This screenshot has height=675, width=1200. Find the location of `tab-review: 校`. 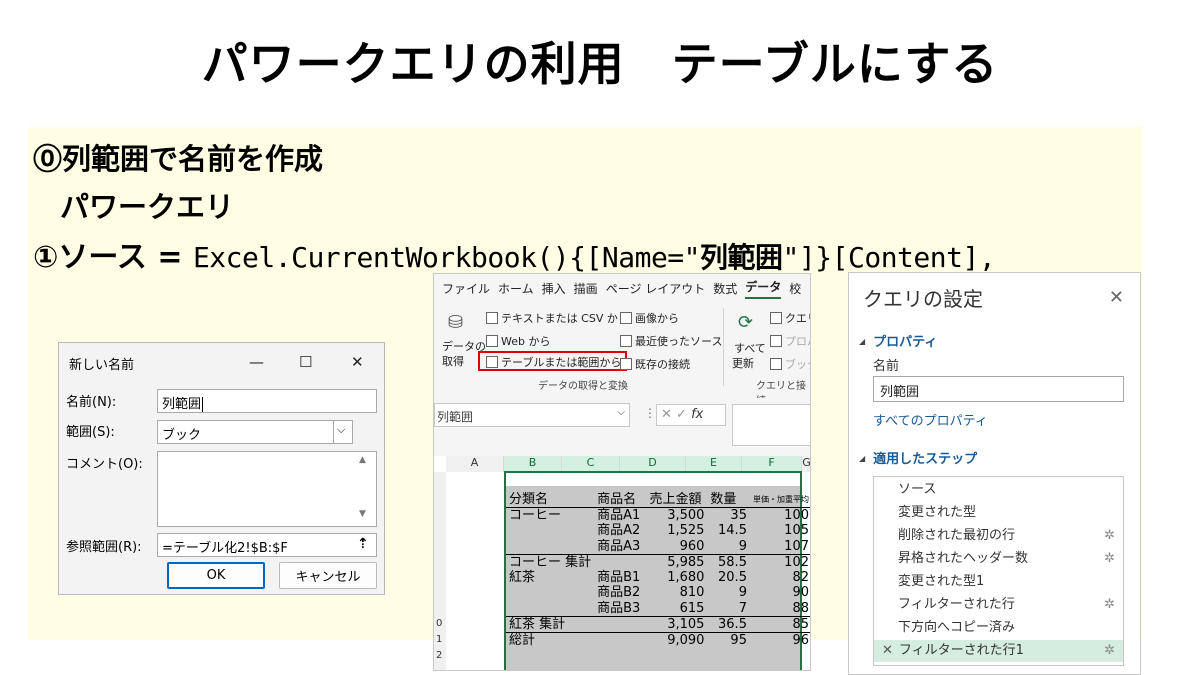

tab-review: 校 is located at coordinates (795, 288).